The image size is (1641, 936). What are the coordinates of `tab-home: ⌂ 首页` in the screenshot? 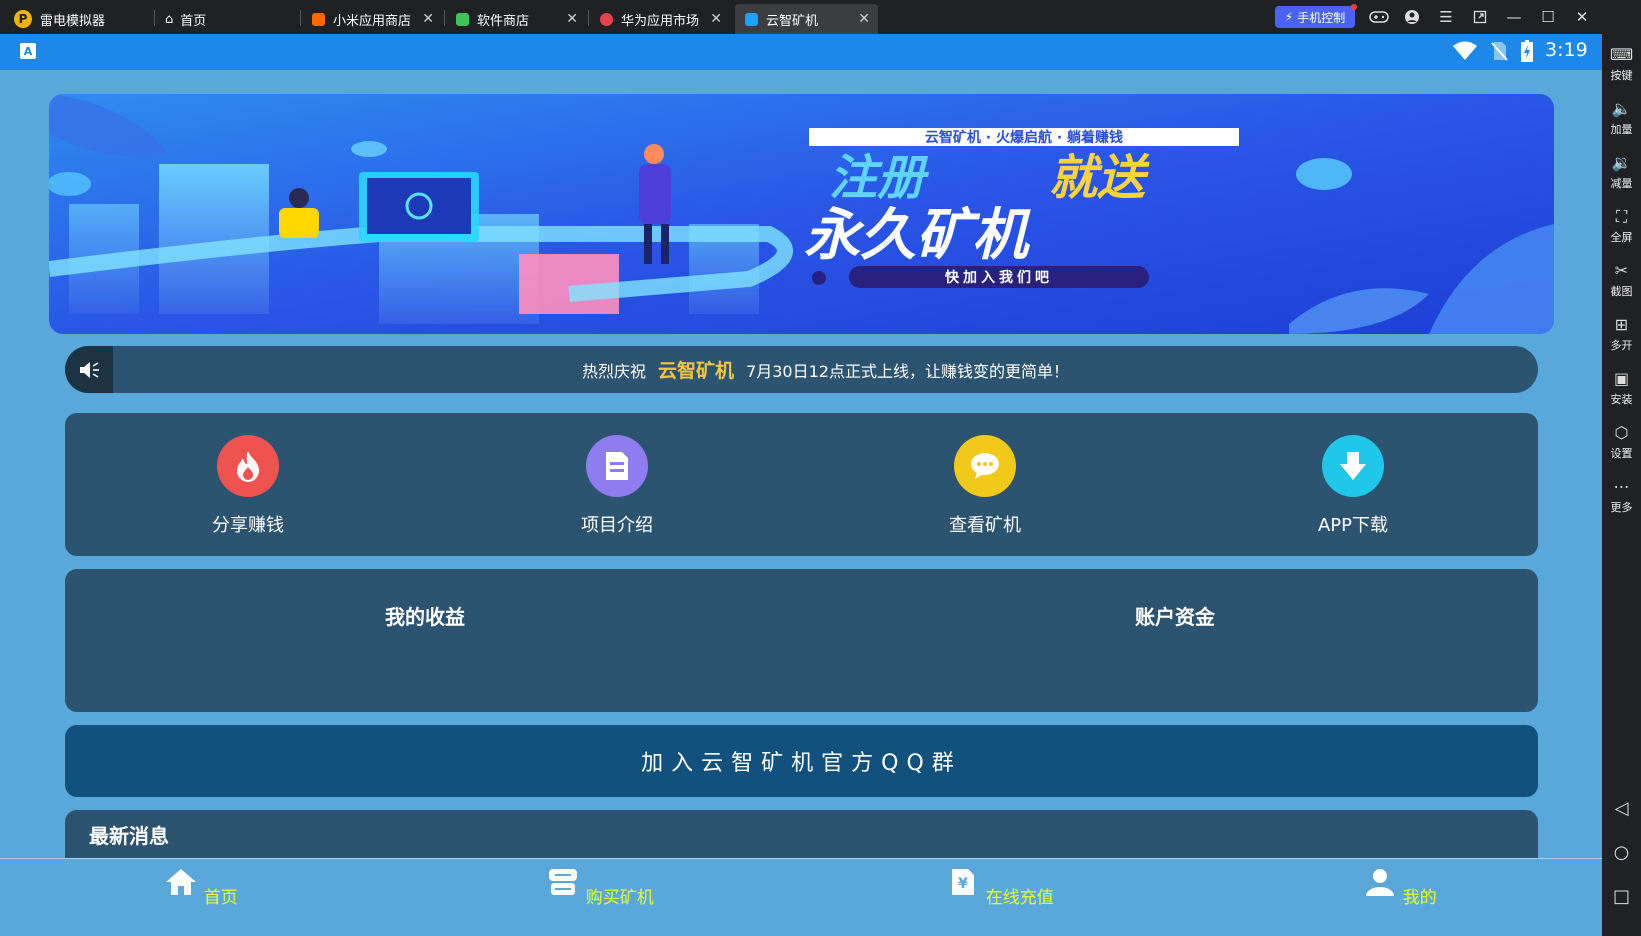 It's located at (226, 19).